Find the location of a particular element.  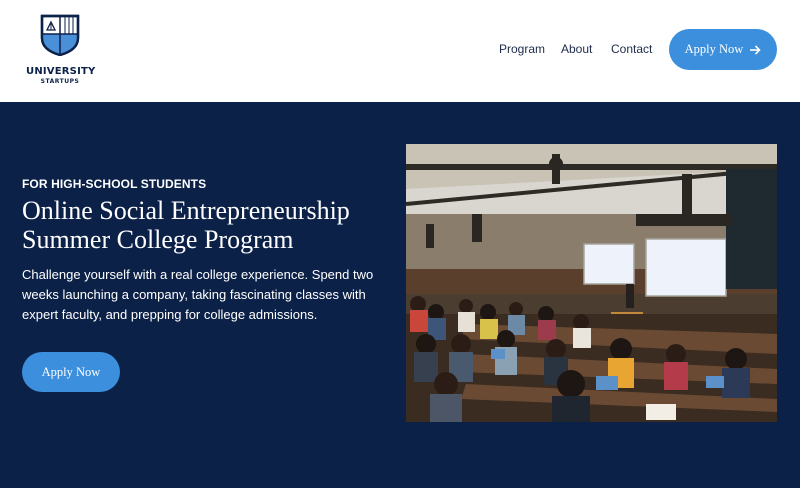

university-startups-logo: UNIVERSITY STARTUPS is located at coordinates (61, 51).